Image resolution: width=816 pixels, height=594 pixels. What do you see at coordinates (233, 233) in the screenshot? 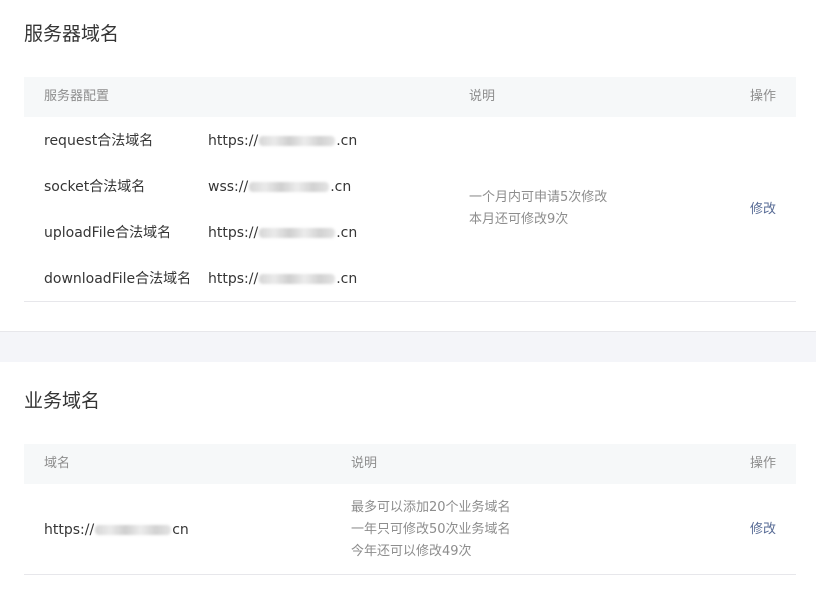
I see `upload-domain-prefix: https://` at bounding box center [233, 233].